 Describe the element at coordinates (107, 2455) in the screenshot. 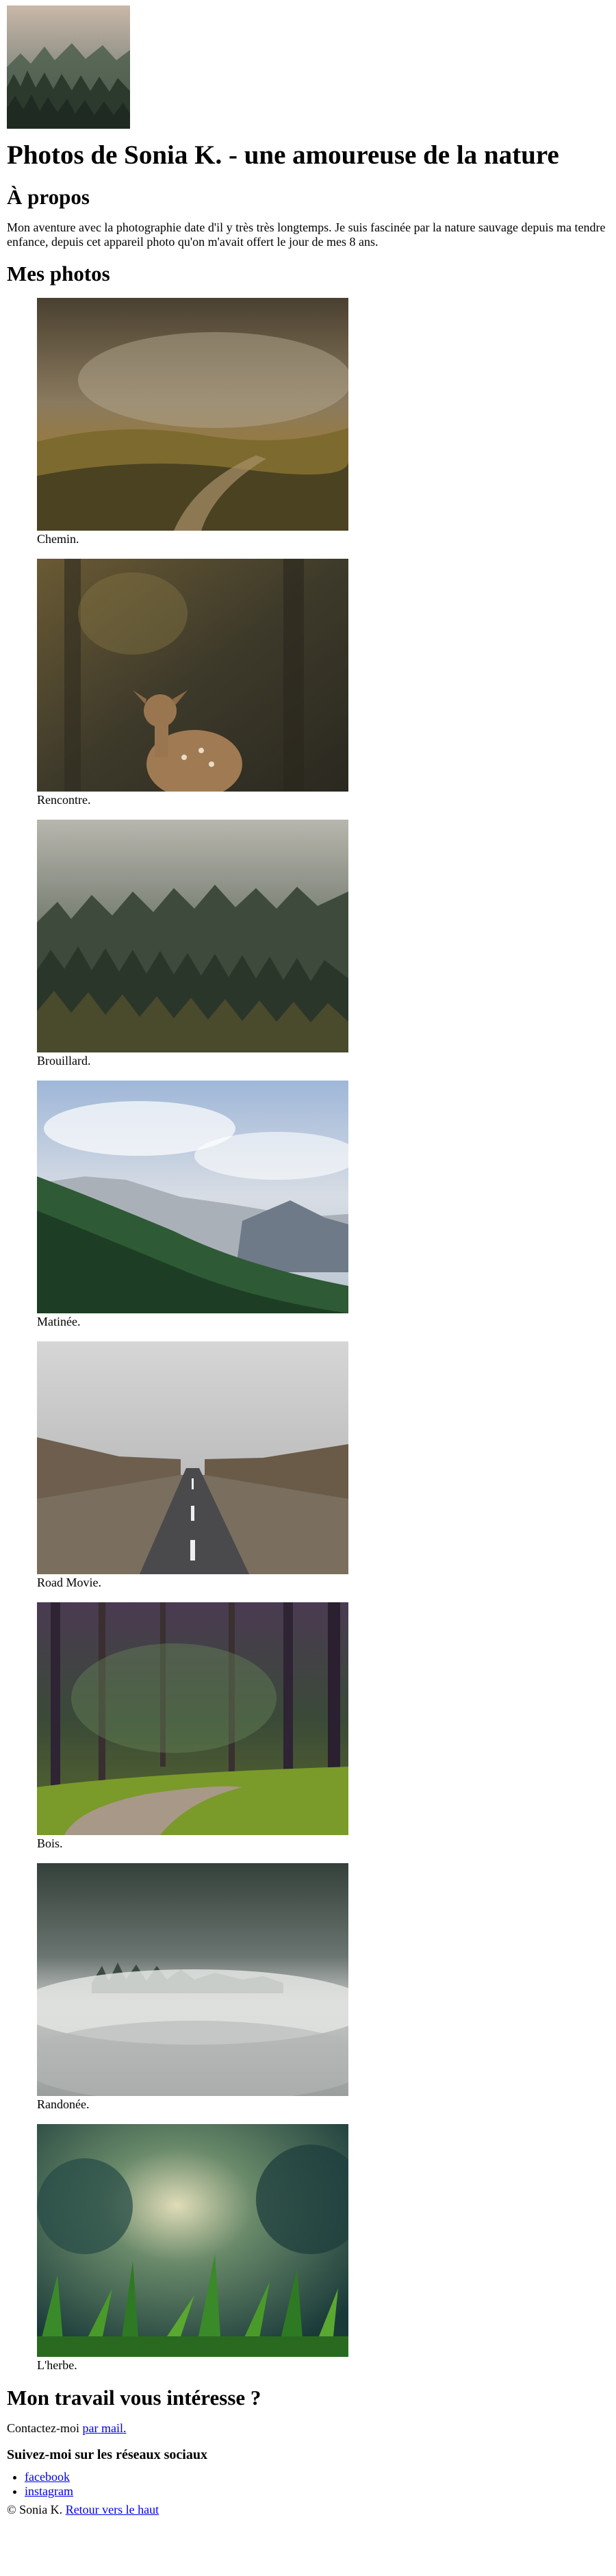

I see `social-heading: Suivez-moi sur les réseaux sociaux` at that location.